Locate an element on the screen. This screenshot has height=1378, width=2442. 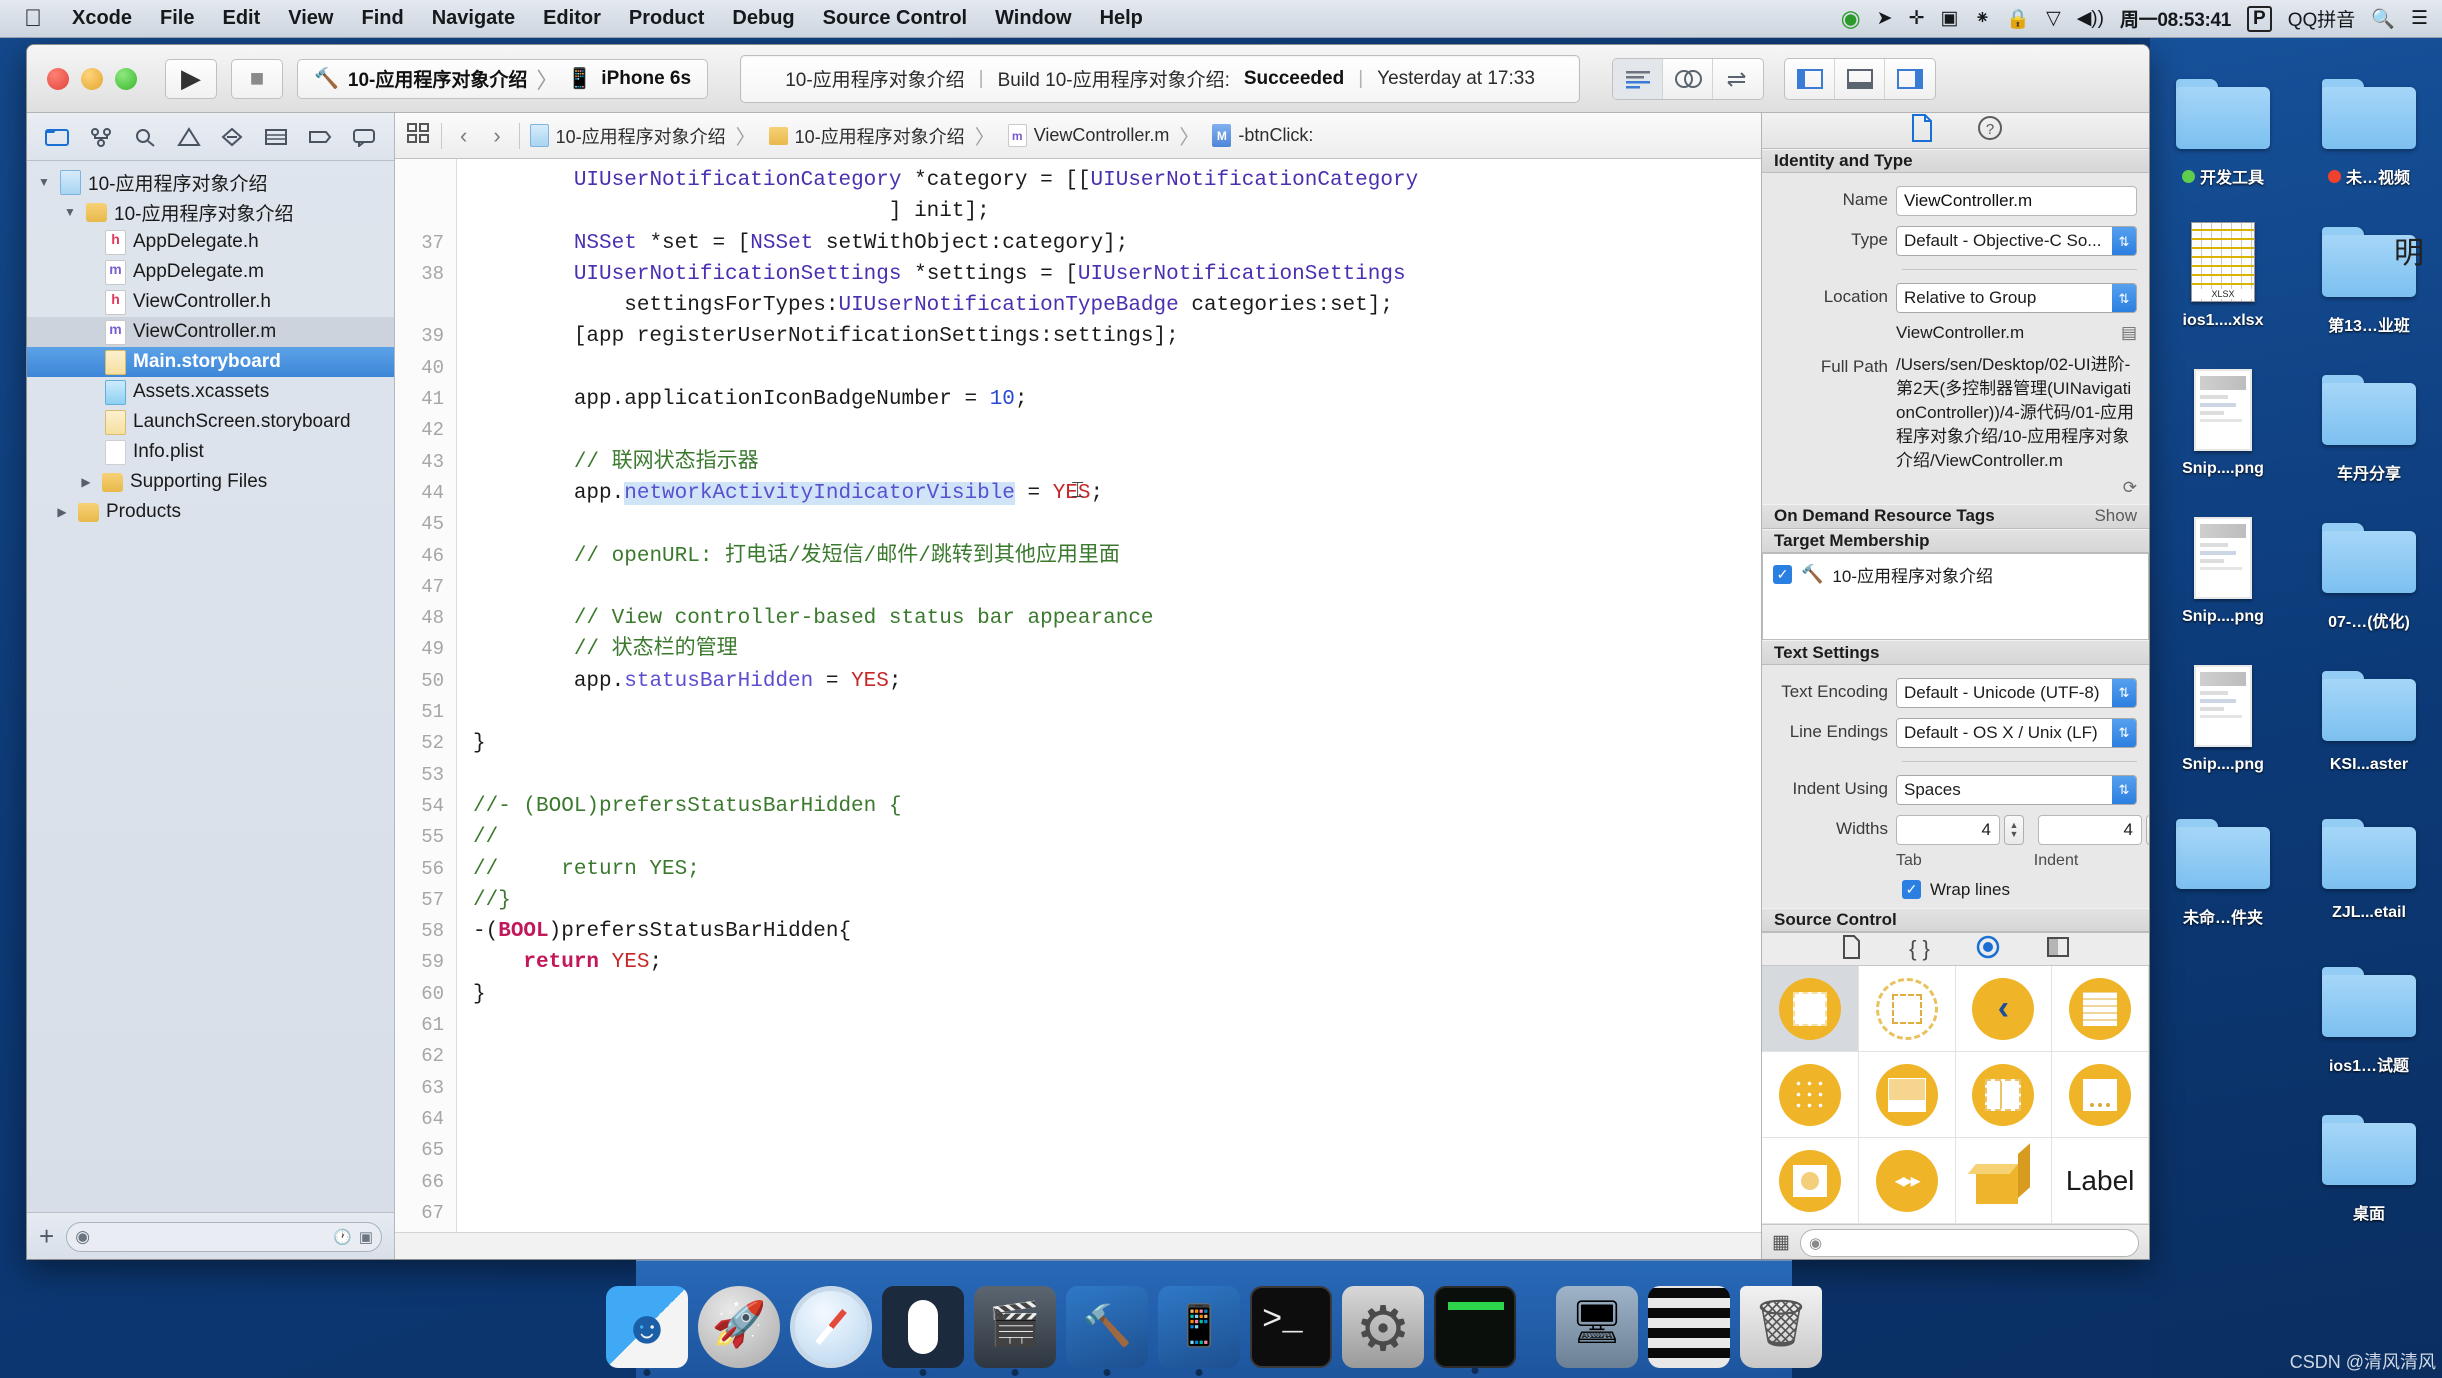
debug-navigator-tab is located at coordinates (276, 137).